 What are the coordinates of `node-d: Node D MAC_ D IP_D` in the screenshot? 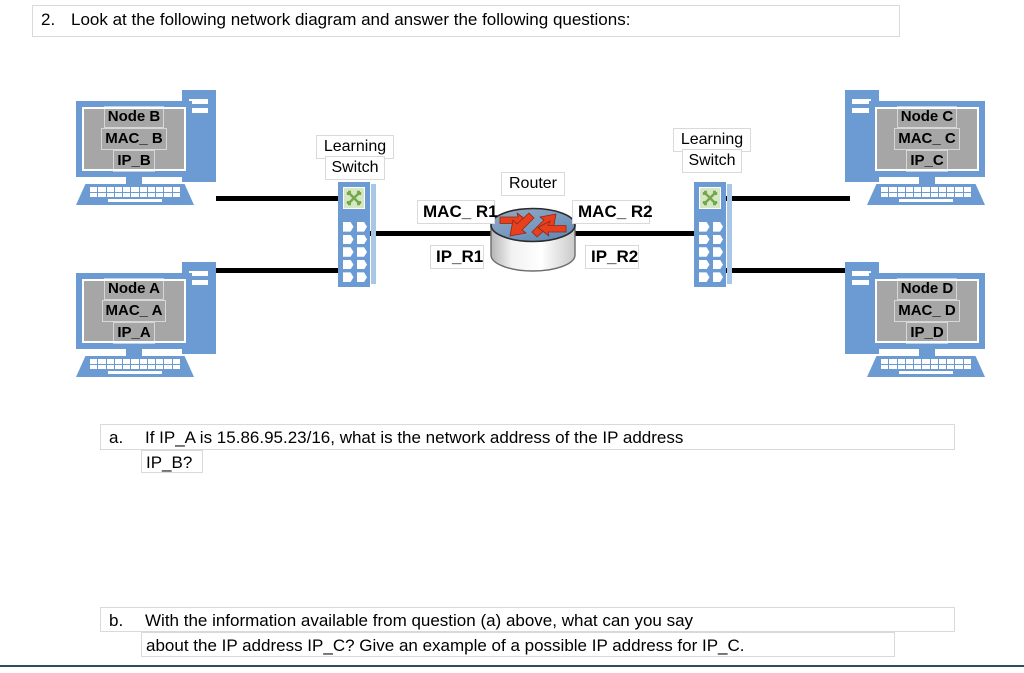 It's located at (915, 319).